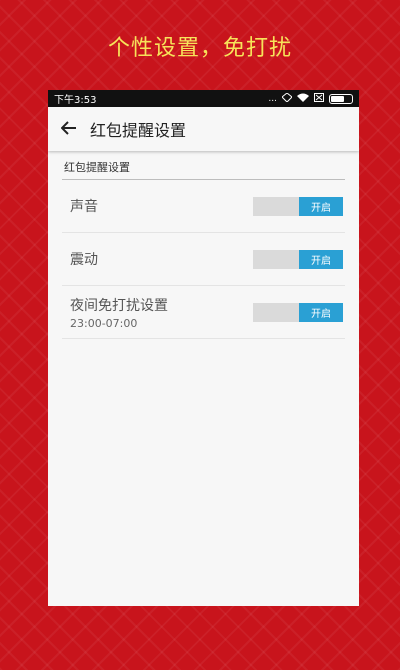 The height and width of the screenshot is (670, 400). I want to click on night-dnd-time-range: 23:00-07:00, so click(104, 323).